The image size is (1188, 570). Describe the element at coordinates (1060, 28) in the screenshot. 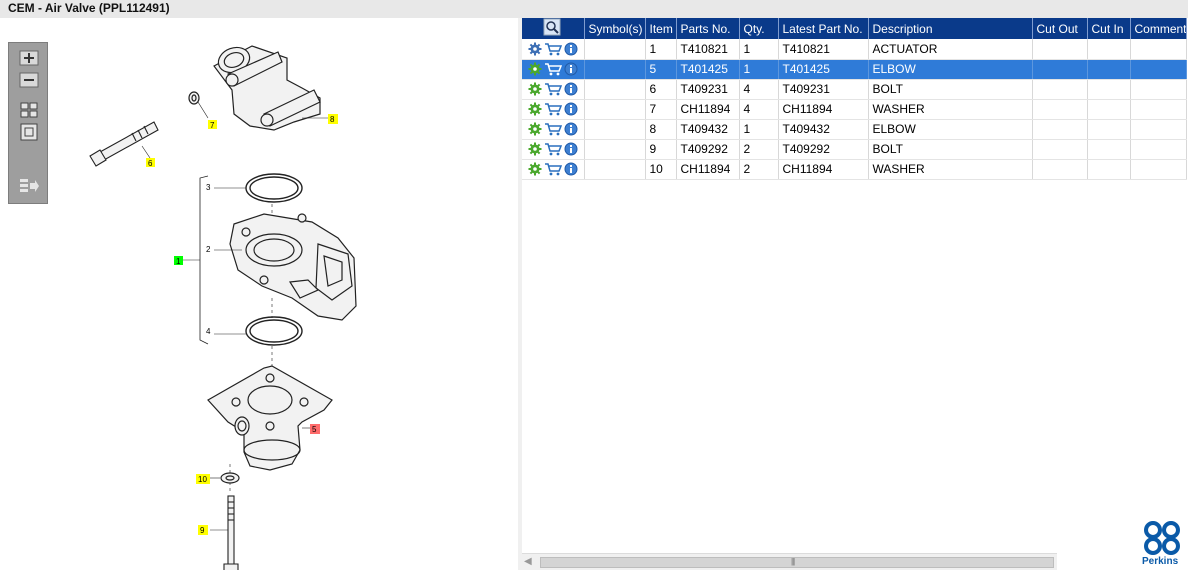

I see `header-cut-out: Cut Out` at that location.